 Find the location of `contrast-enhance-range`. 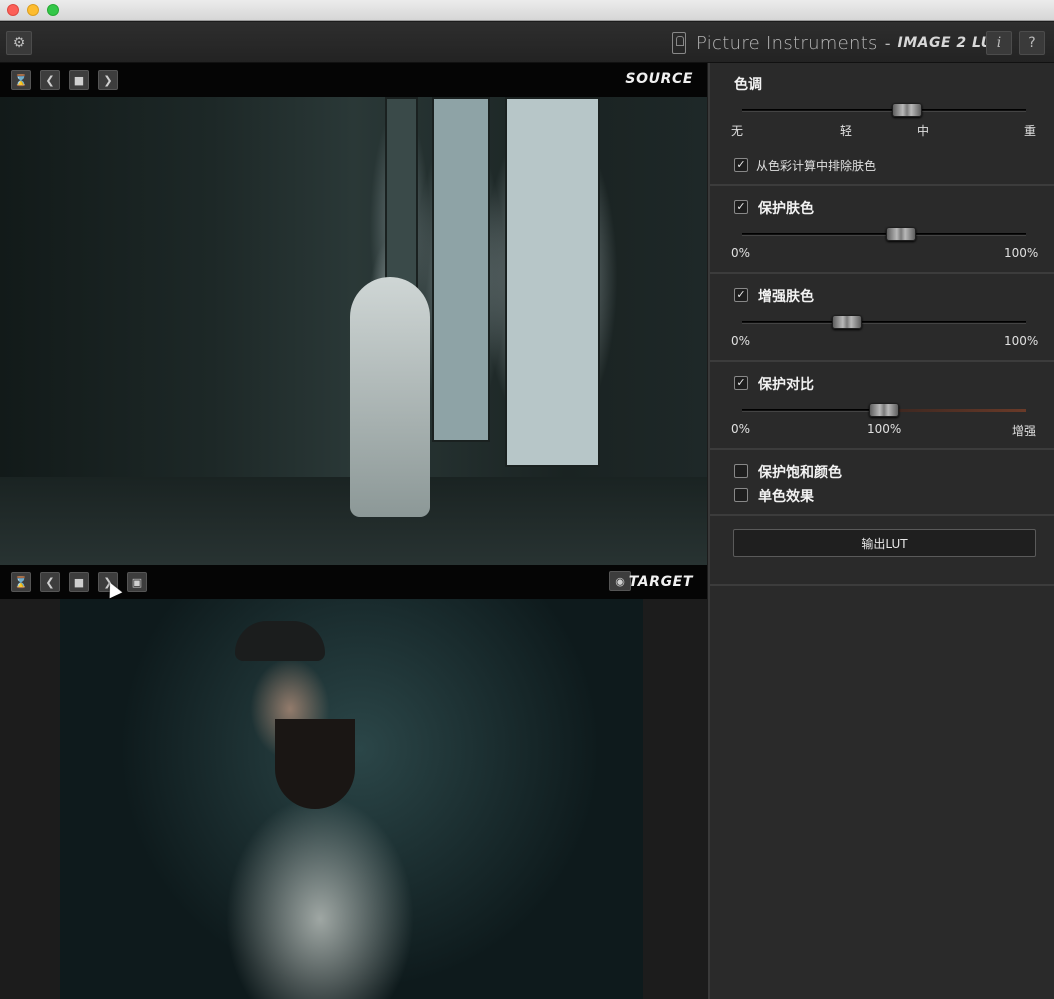

contrast-enhance-range is located at coordinates (955, 410).